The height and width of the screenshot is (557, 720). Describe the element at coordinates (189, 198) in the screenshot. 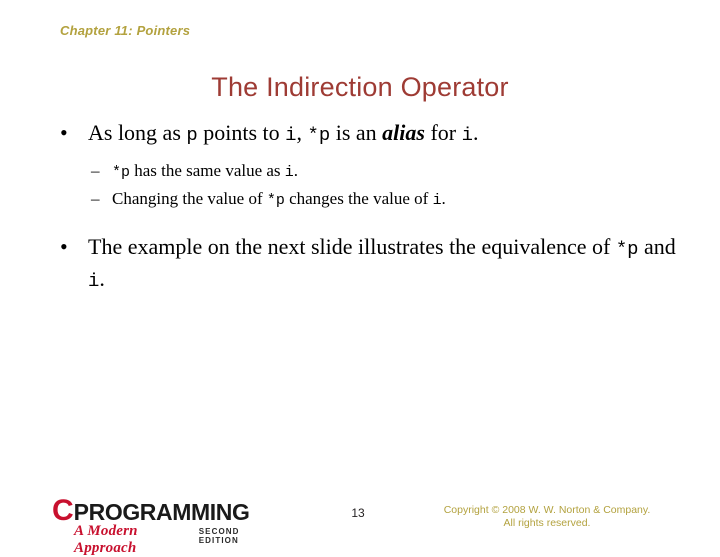

I see `sub-bullet-2-seg-1: Changing the value of` at that location.